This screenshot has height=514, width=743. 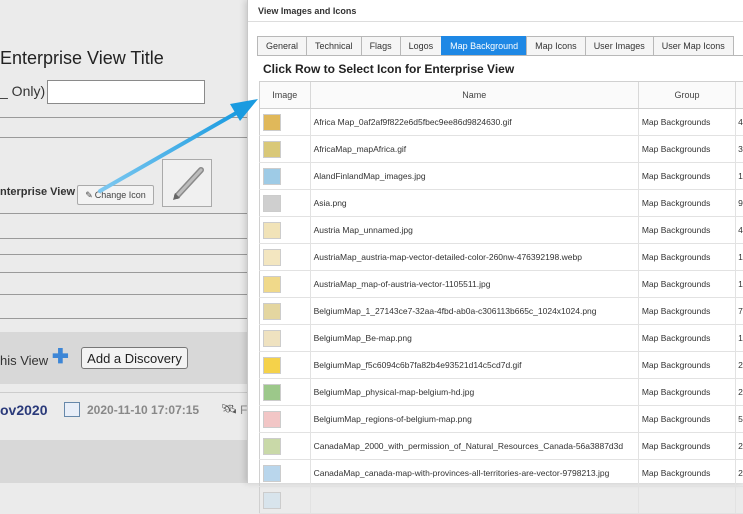 I want to click on name-cell: BelgiumMap_Be-map.png, so click(x=473, y=338).